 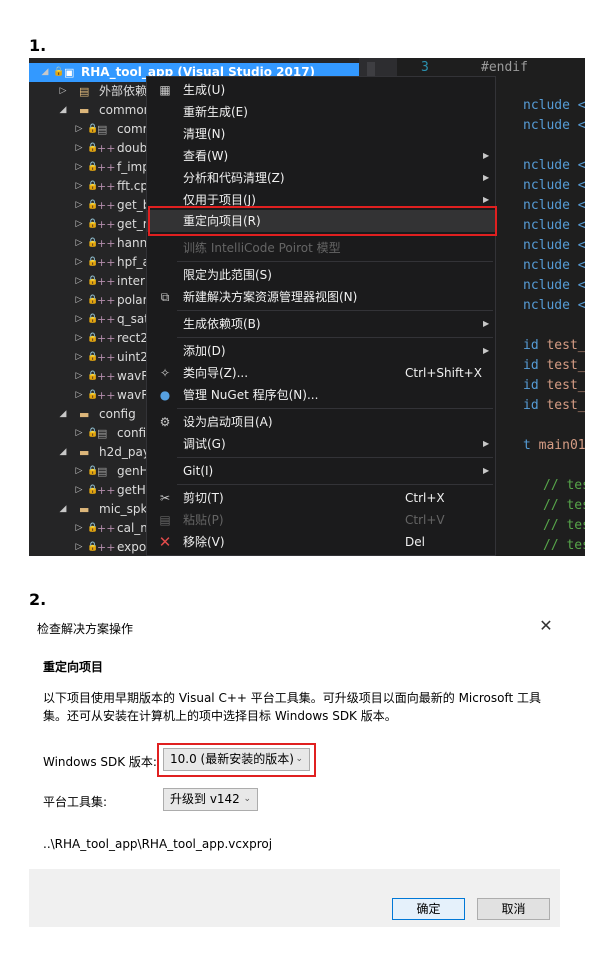 I want to click on menu-item-scope: 限定为此范围(S), so click(x=321, y=275).